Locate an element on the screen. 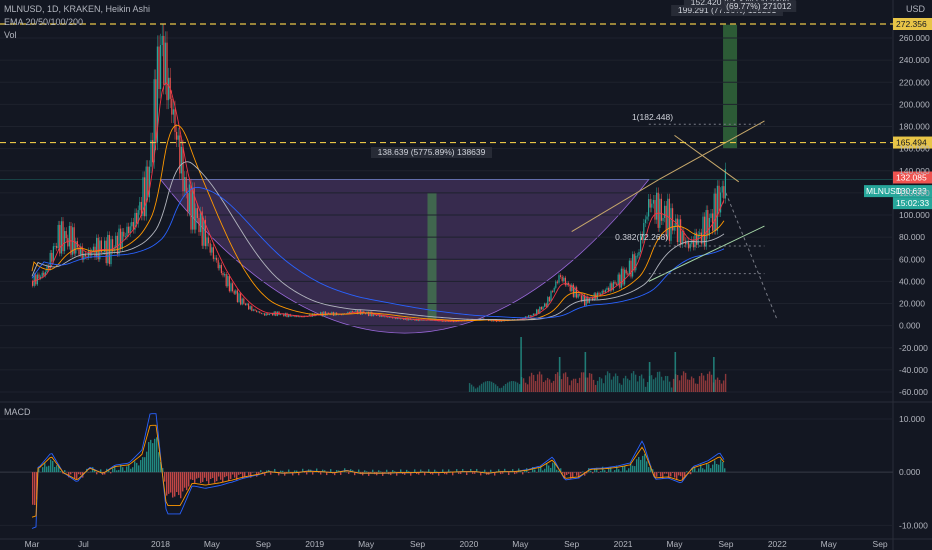  x-tick-label: May is located at coordinates (212, 544).